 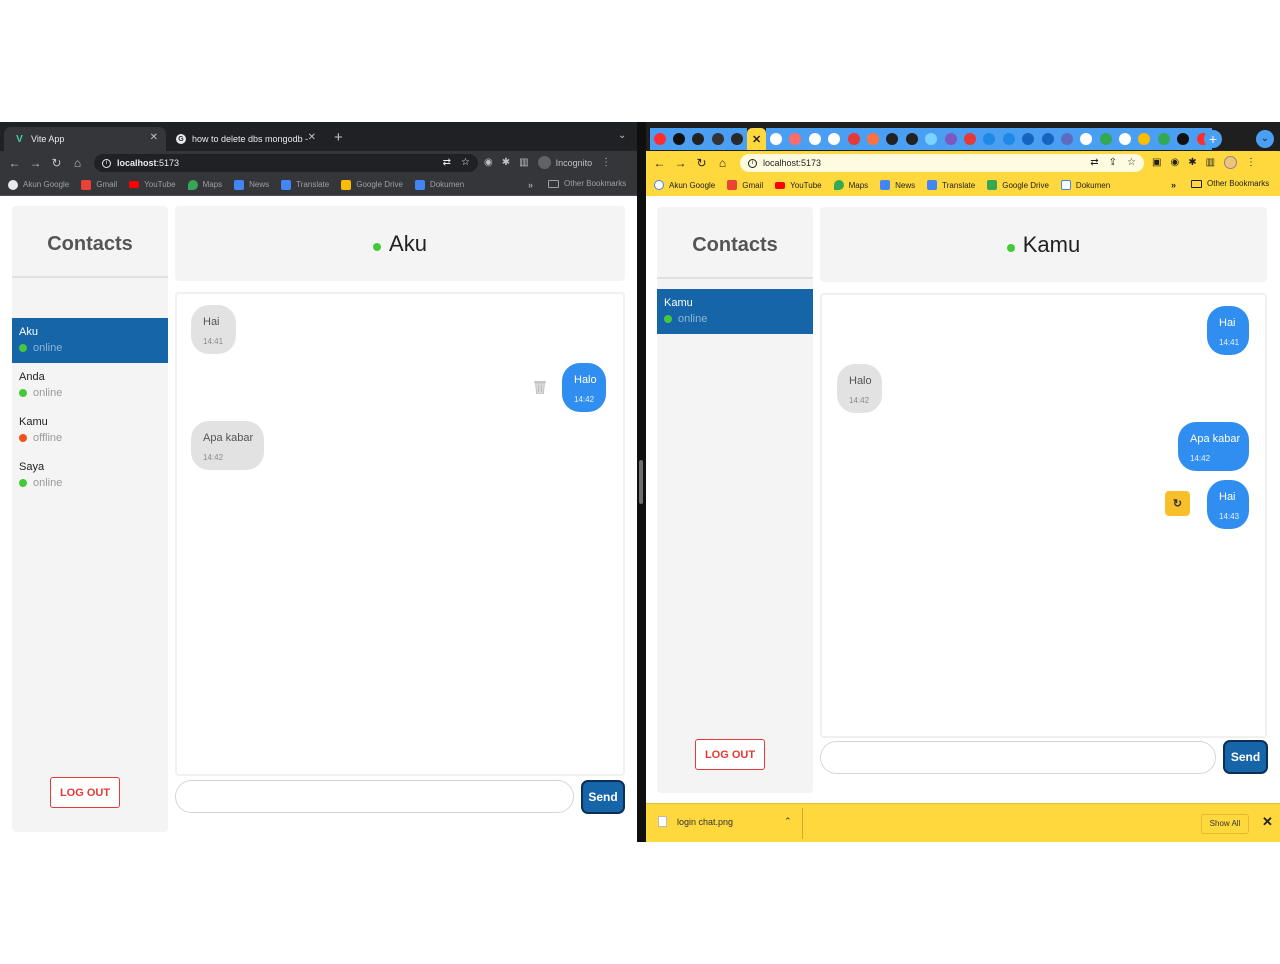 What do you see at coordinates (90, 385) in the screenshot?
I see `contact-item-anda: Anda online` at bounding box center [90, 385].